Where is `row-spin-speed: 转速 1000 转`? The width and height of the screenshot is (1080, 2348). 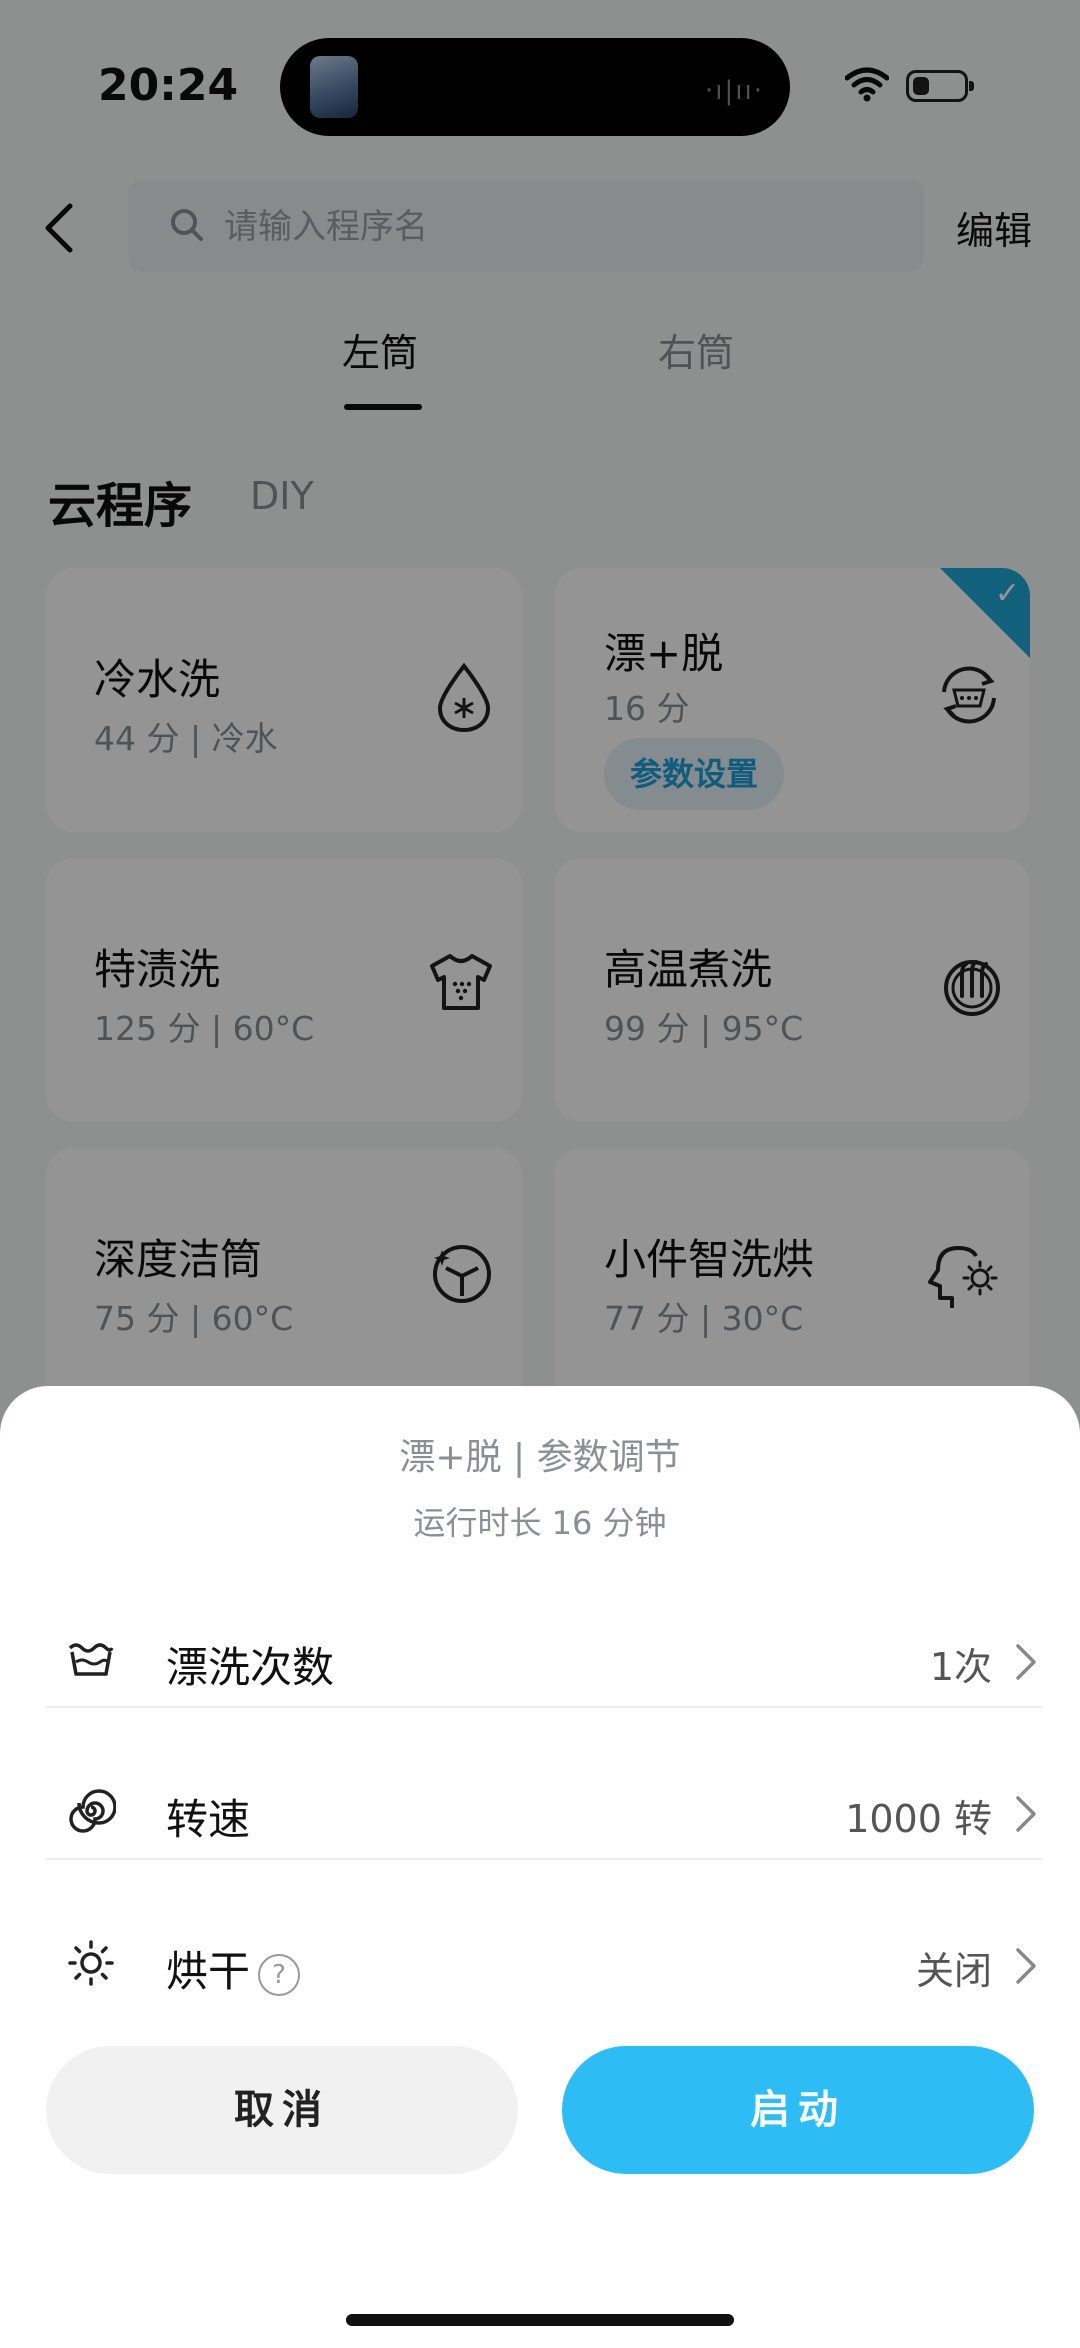 row-spin-speed: 转速 1000 转 is located at coordinates (544, 1814).